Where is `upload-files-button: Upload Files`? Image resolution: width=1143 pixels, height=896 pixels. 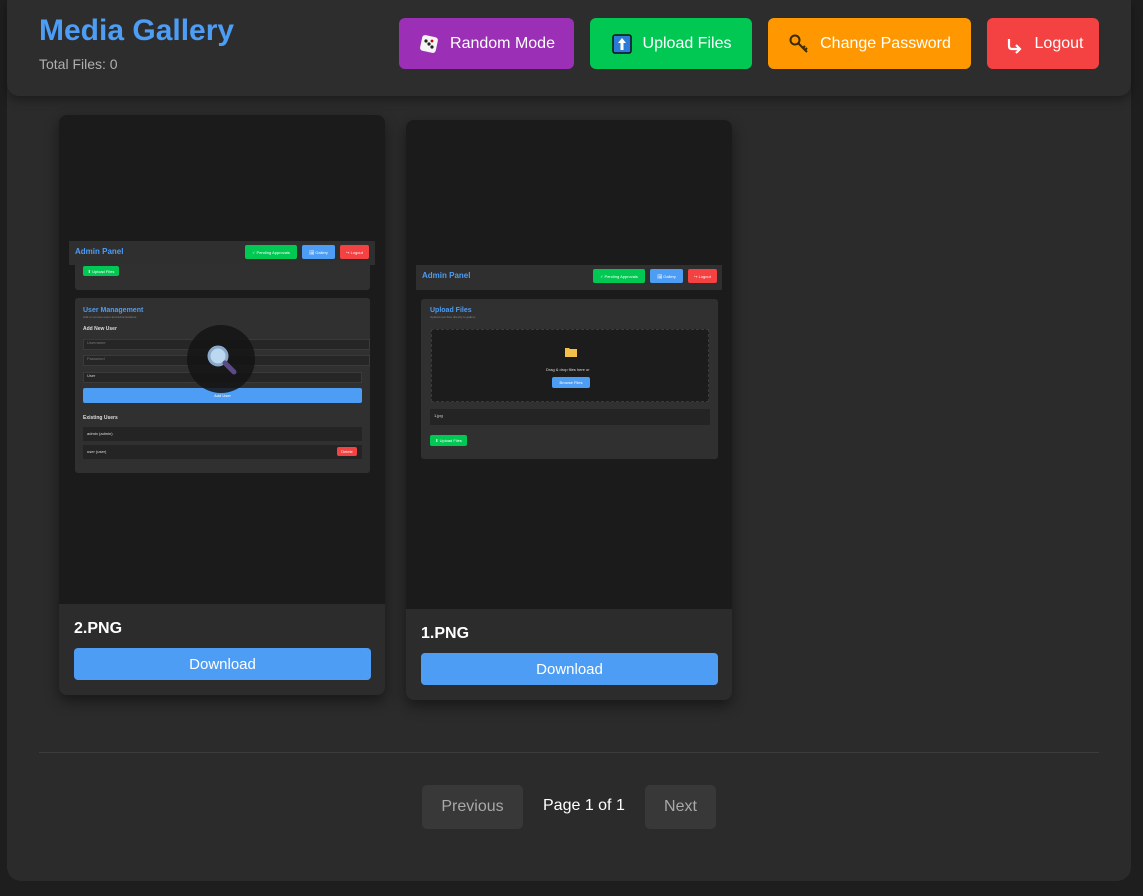
upload-files-button: Upload Files is located at coordinates (671, 43).